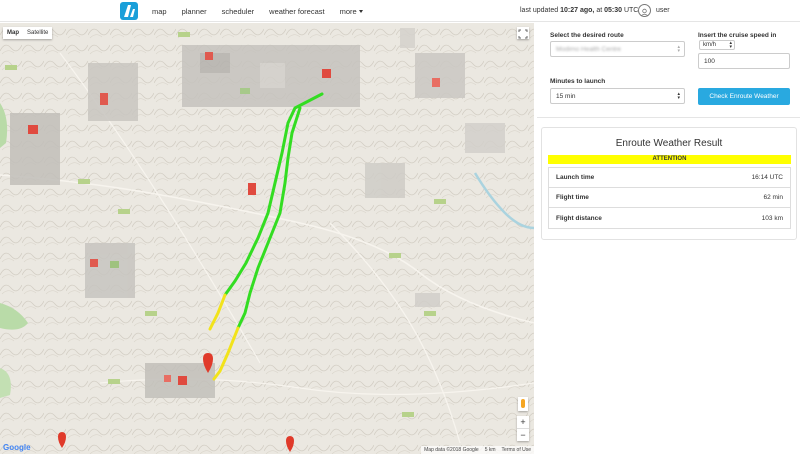 The height and width of the screenshot is (454, 800). I want to click on updated-tz: UTC, so click(631, 10).